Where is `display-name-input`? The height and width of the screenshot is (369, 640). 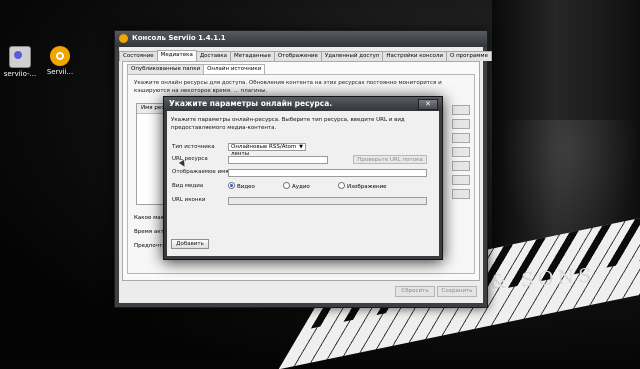 display-name-input is located at coordinates (327, 173).